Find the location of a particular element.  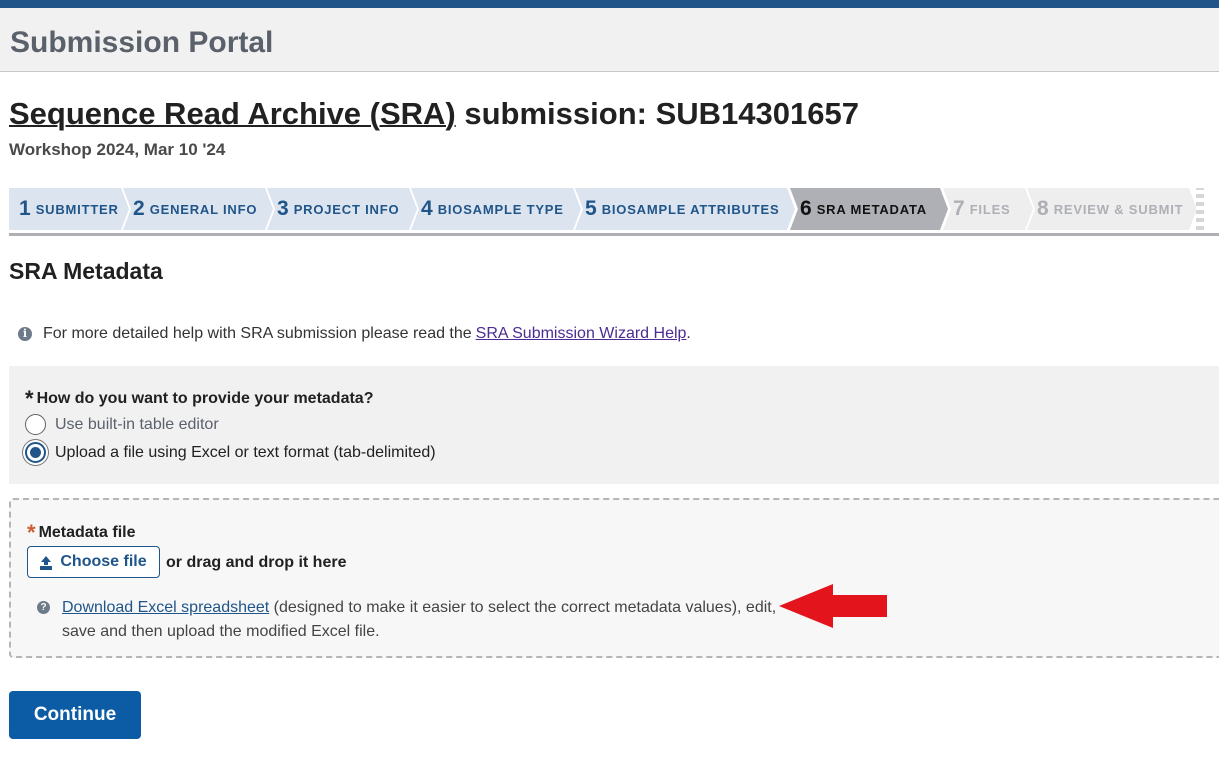

step-number: 5 is located at coordinates (591, 208).